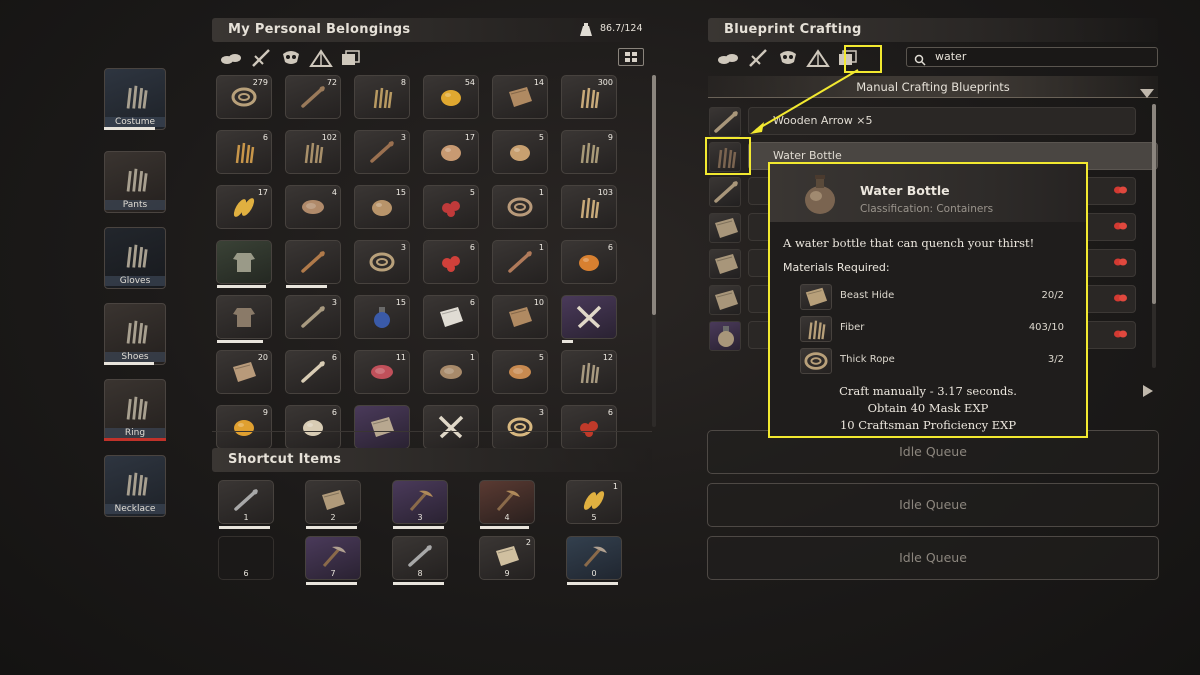 The width and height of the screenshot is (1200, 675). Describe the element at coordinates (265, 412) in the screenshot. I see `item-quantity: 9` at that location.